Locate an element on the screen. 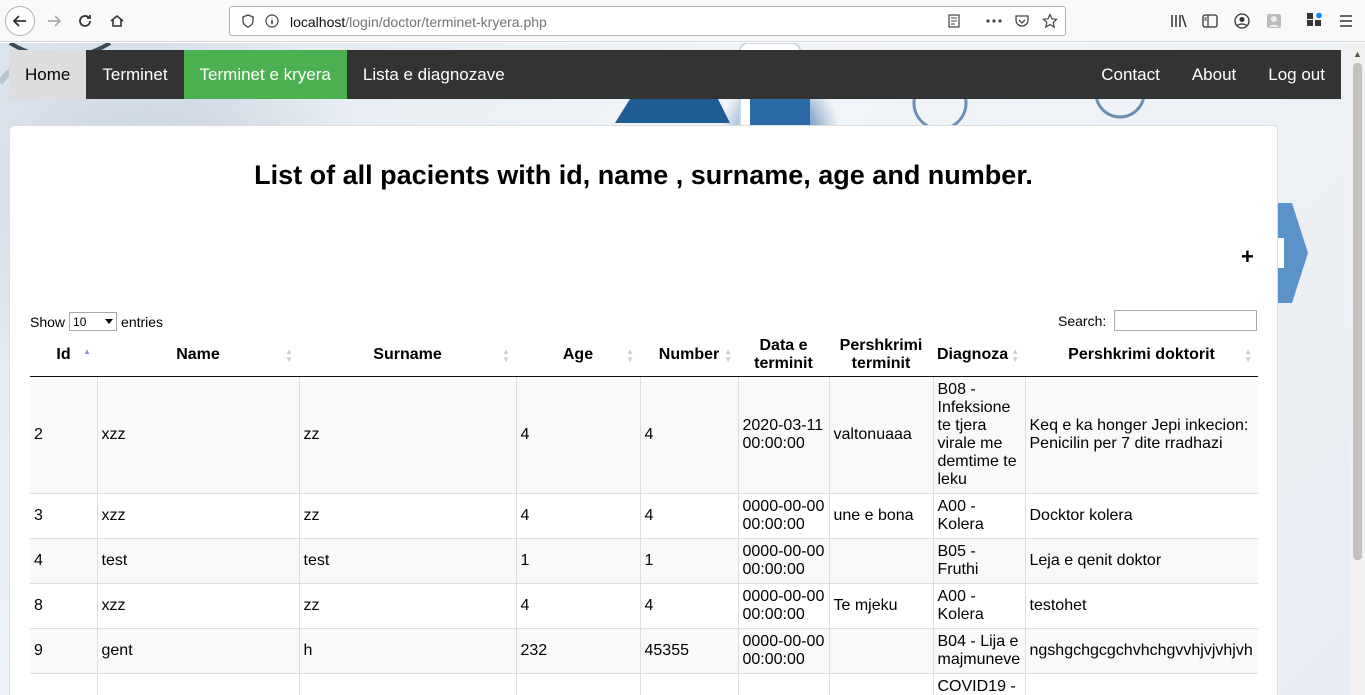  table-cell: zz is located at coordinates (408, 605).